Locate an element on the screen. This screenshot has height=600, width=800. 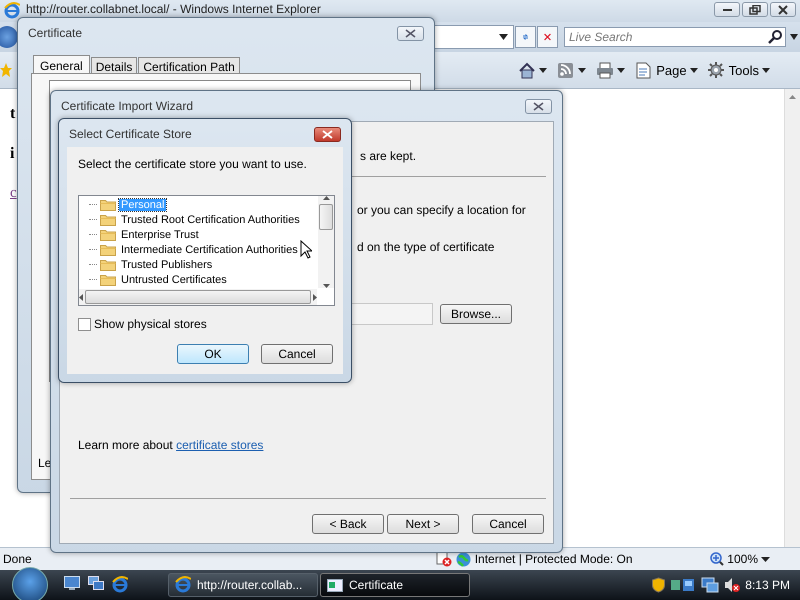
scroll-down-icon is located at coordinates (326, 286).